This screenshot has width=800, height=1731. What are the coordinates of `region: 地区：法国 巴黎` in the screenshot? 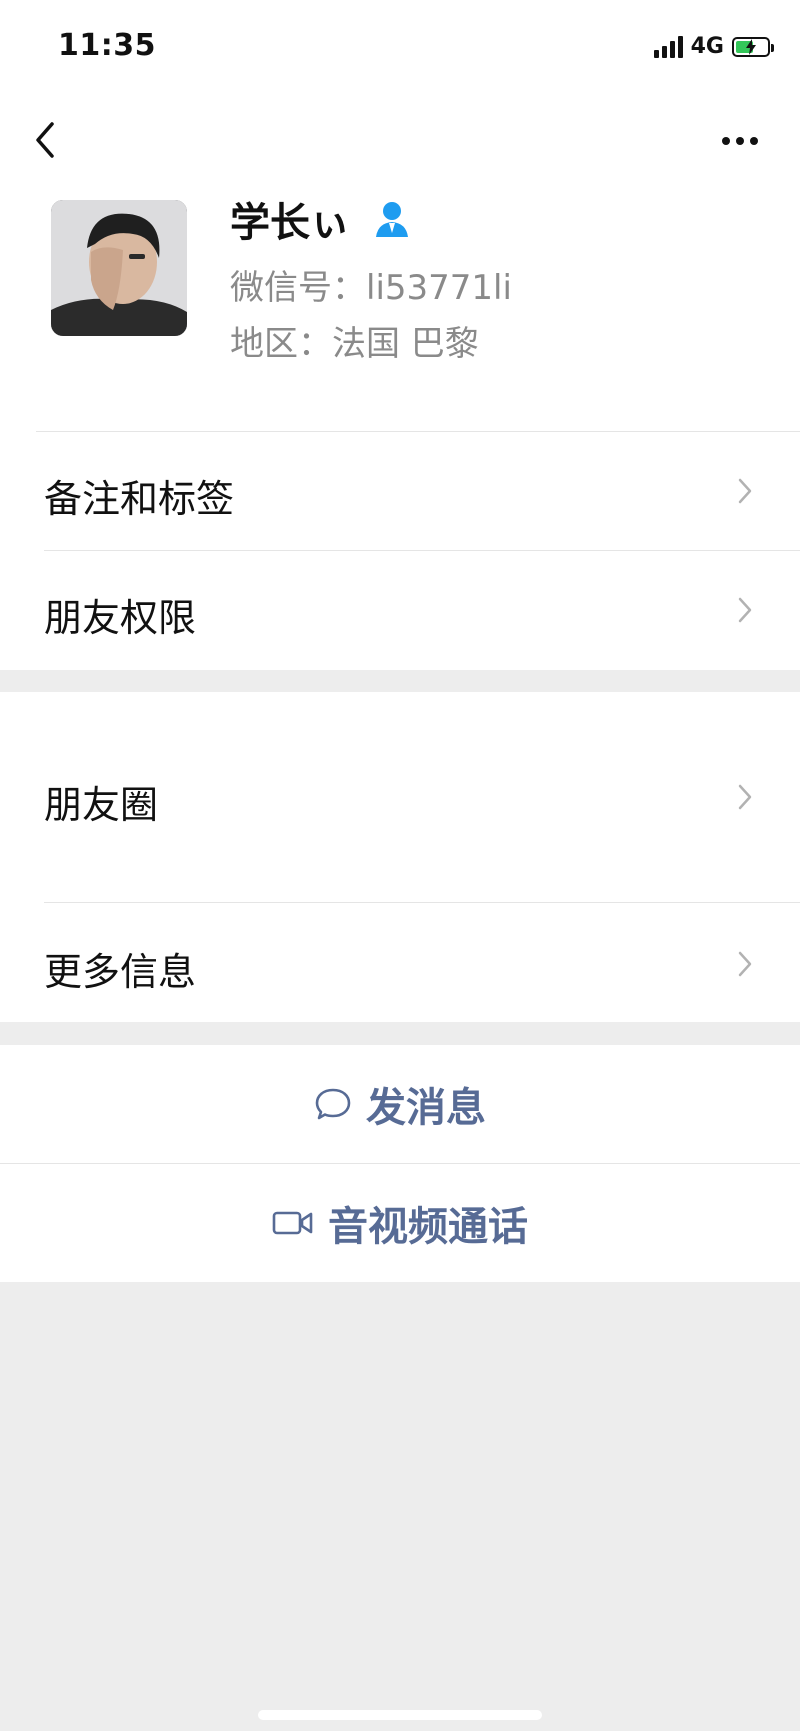 It's located at (354, 344).